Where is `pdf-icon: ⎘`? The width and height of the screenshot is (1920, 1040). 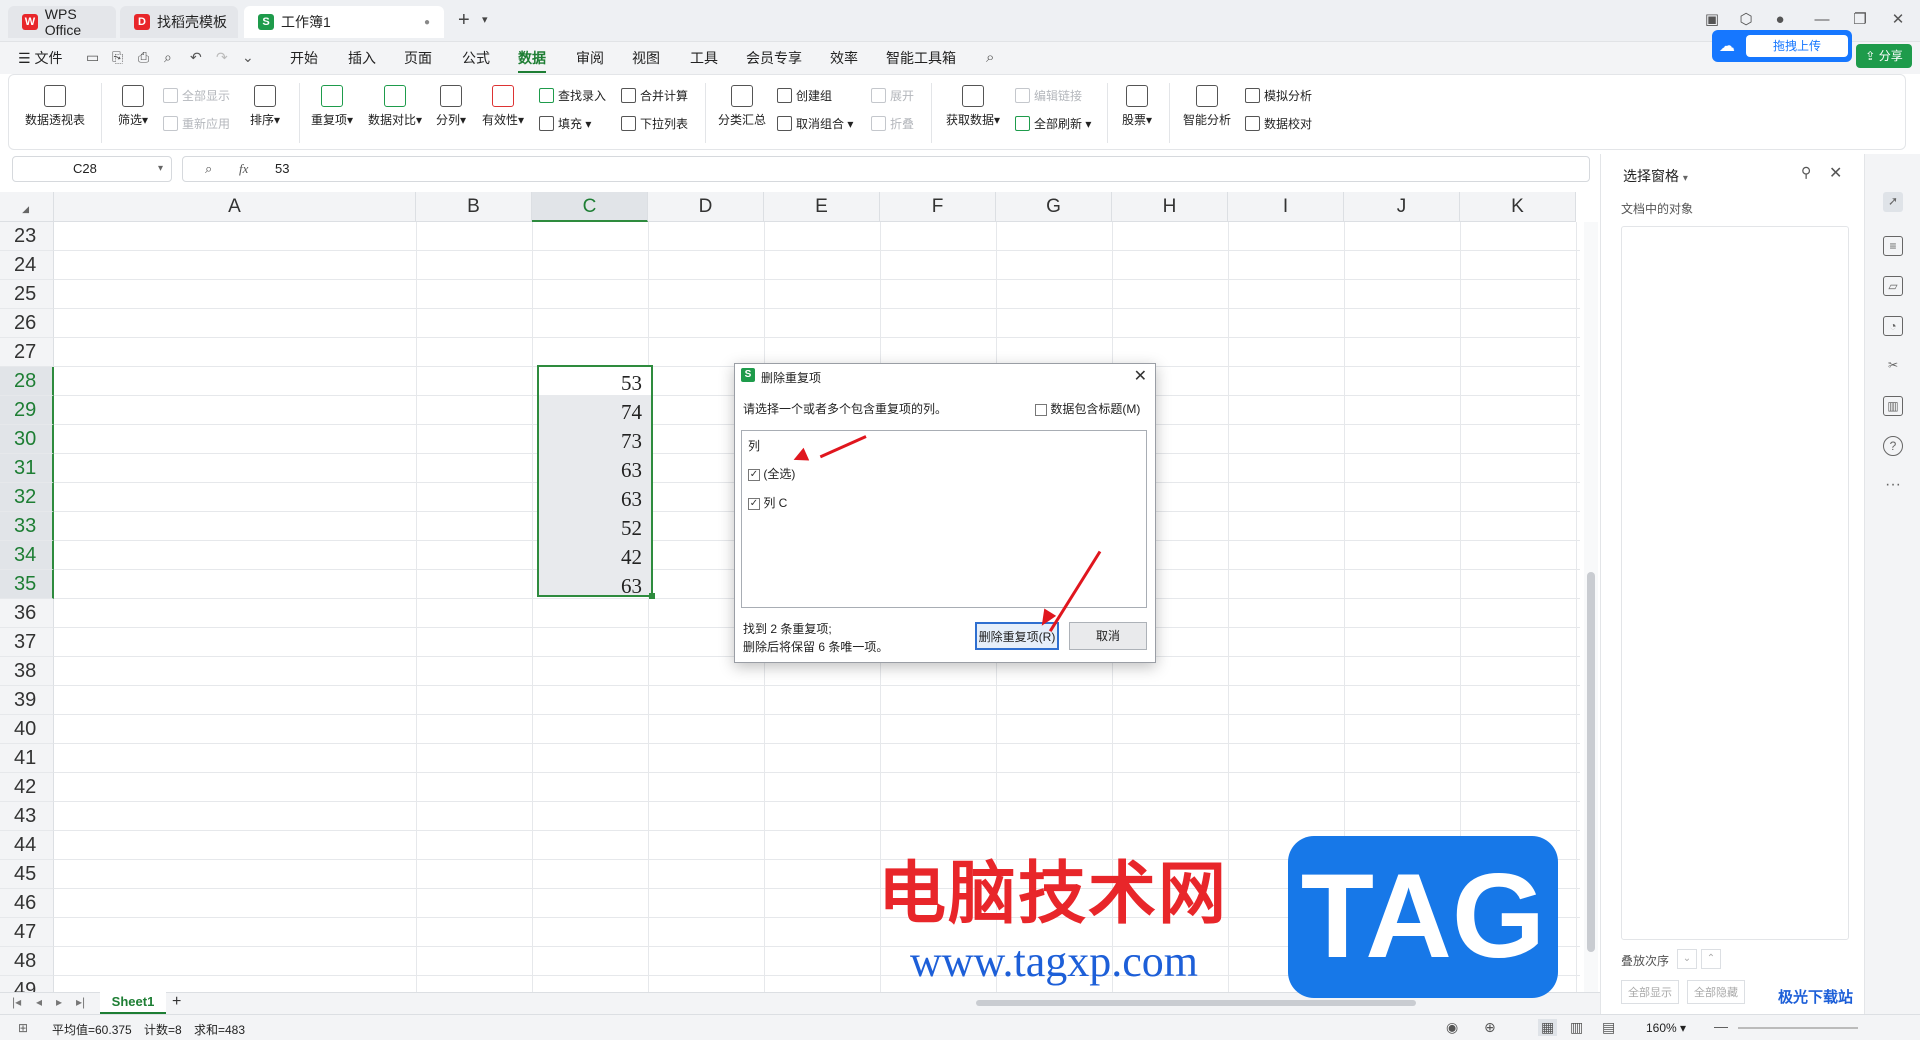
pdf-icon: ⎘ is located at coordinates (117, 57).